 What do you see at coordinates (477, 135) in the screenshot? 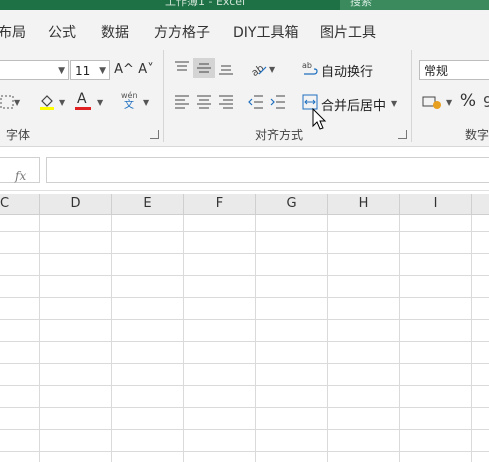
I see `number-group-label: 数字` at bounding box center [477, 135].